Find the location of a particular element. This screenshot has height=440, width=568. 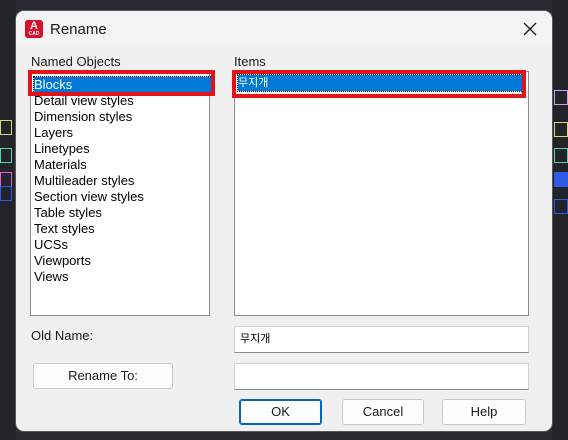

list-item-detail-view-styles: Detail view styles is located at coordinates (84, 101).